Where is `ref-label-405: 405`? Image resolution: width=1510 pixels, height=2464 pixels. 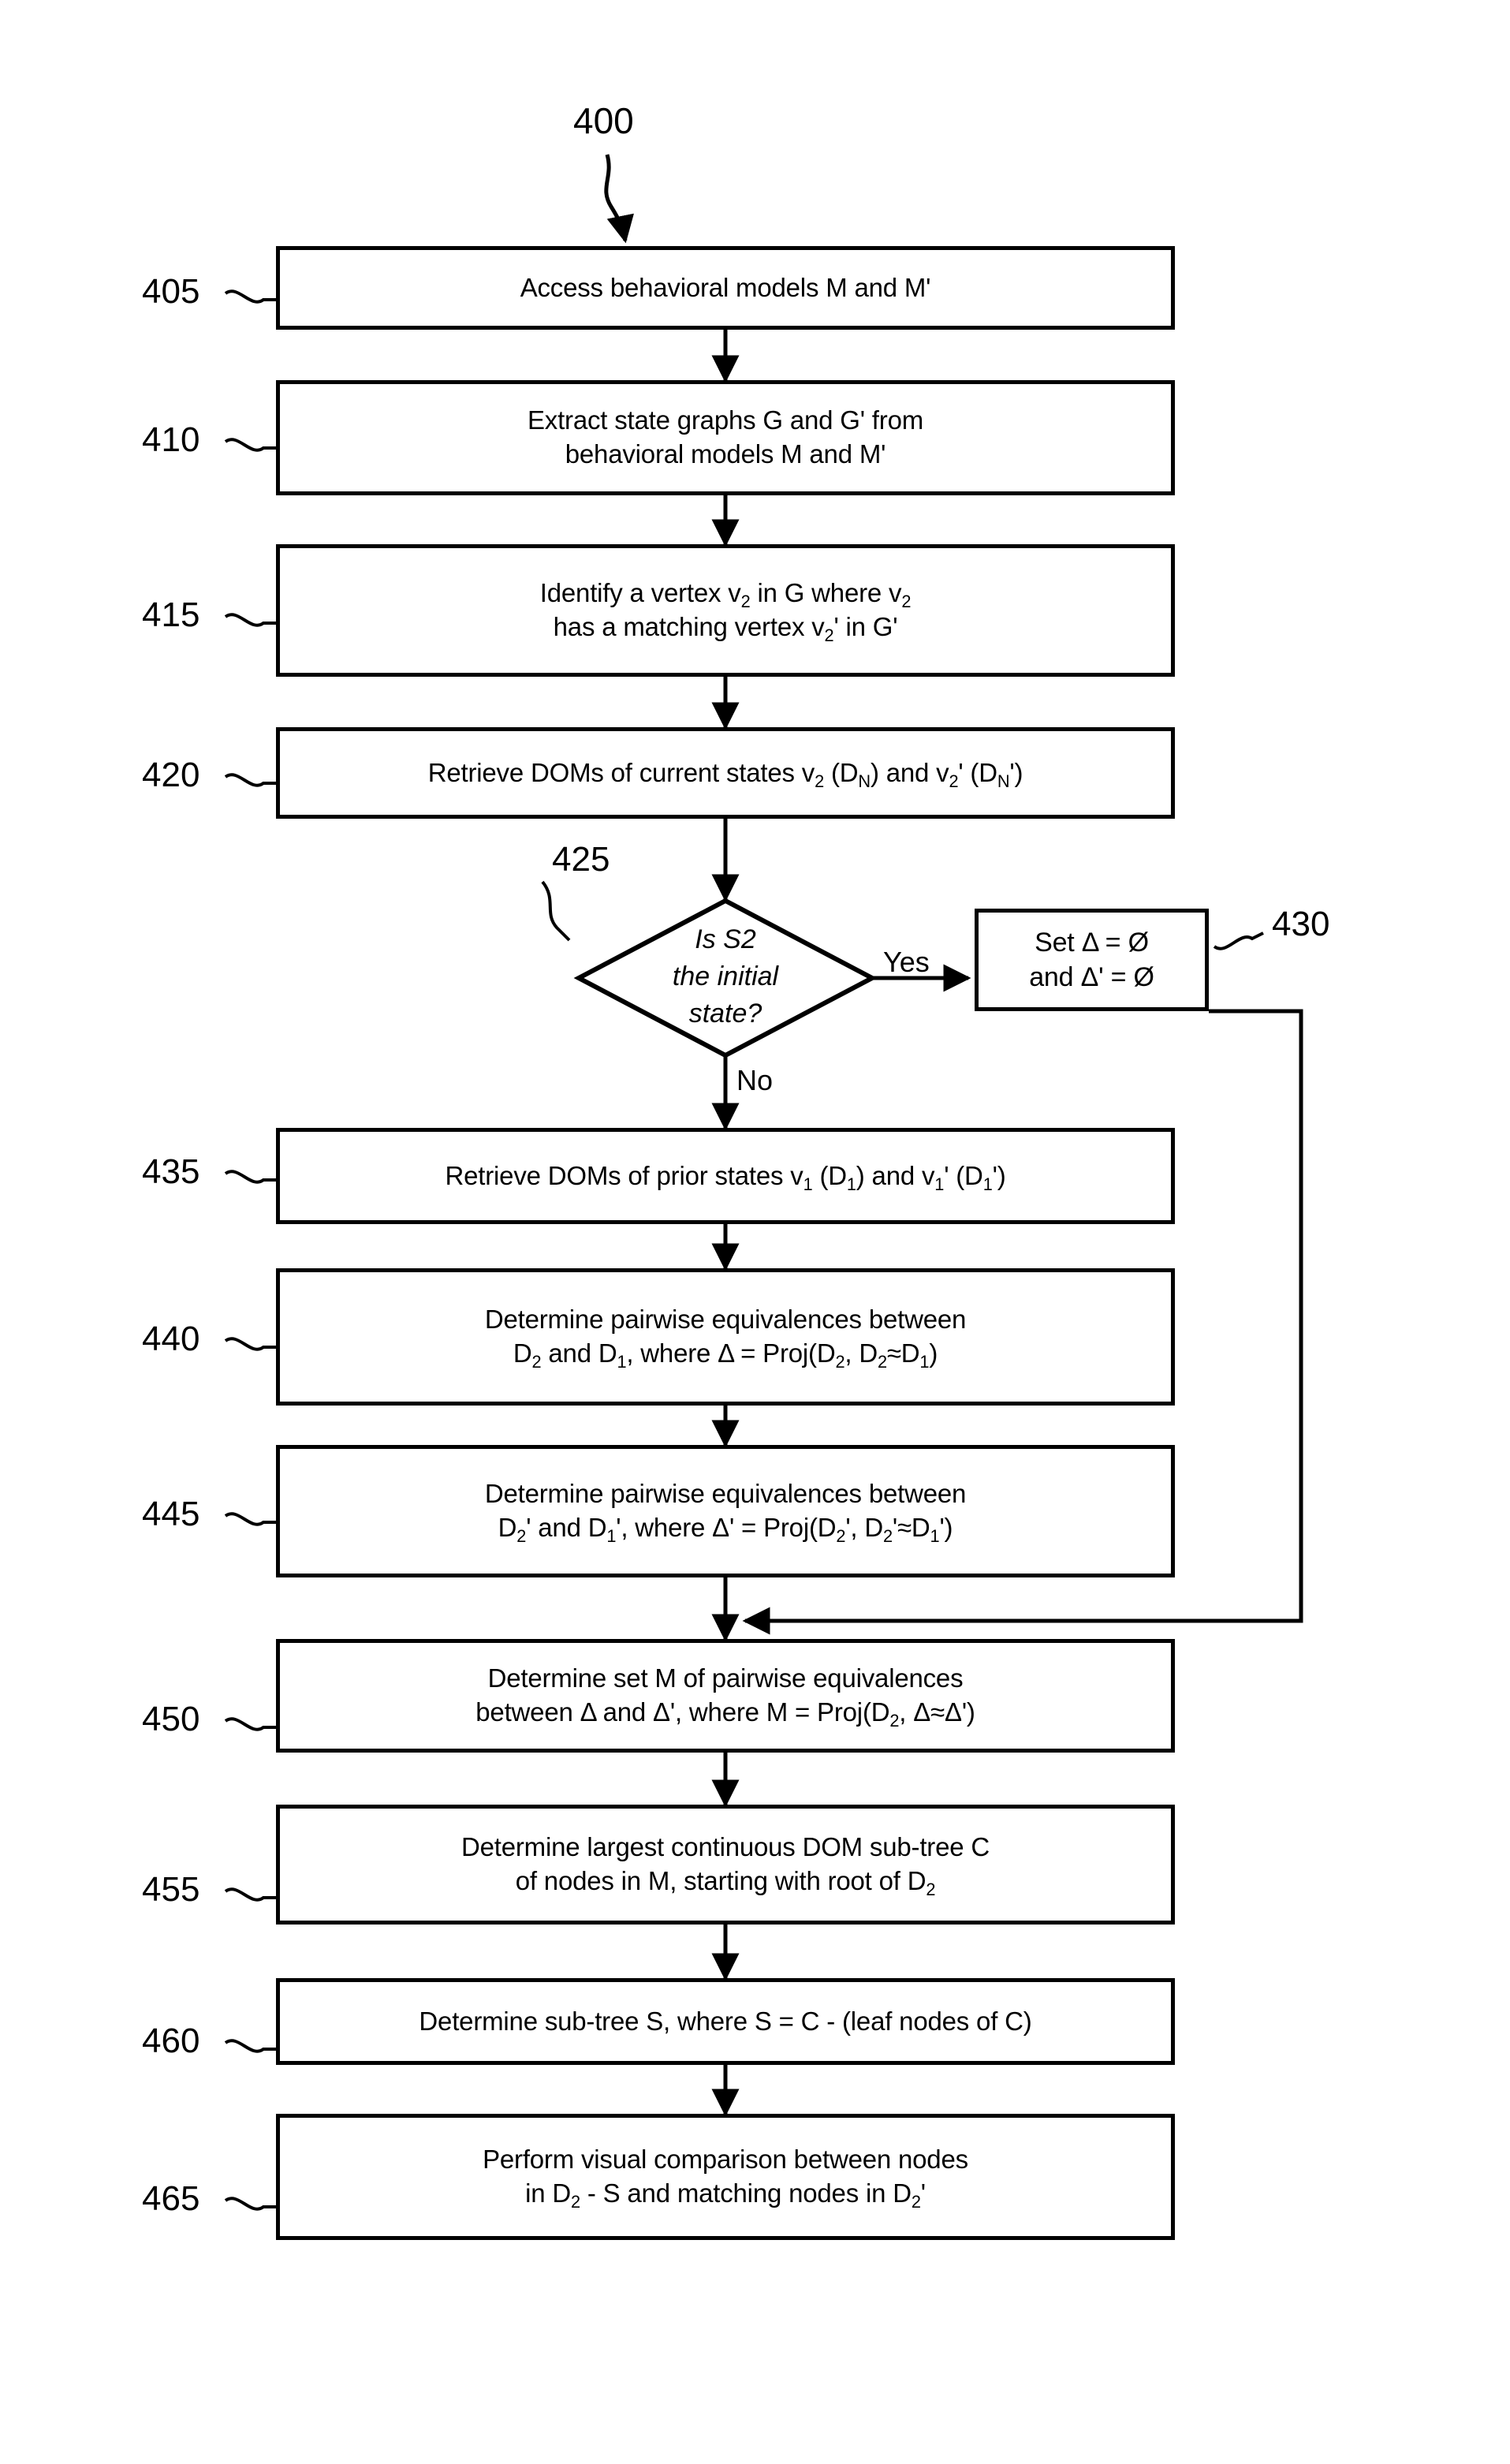 ref-label-405: 405 is located at coordinates (171, 291).